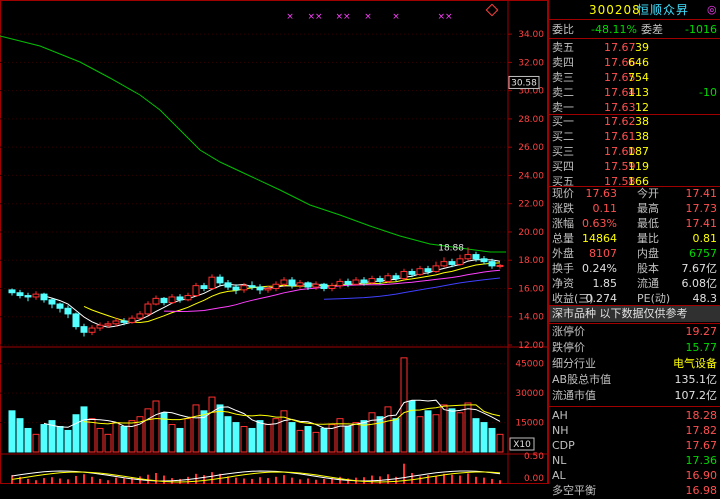 This screenshot has width=720, height=499. Describe the element at coordinates (342, 17) in the screenshot. I see `event-marker-icon: ××` at that location.